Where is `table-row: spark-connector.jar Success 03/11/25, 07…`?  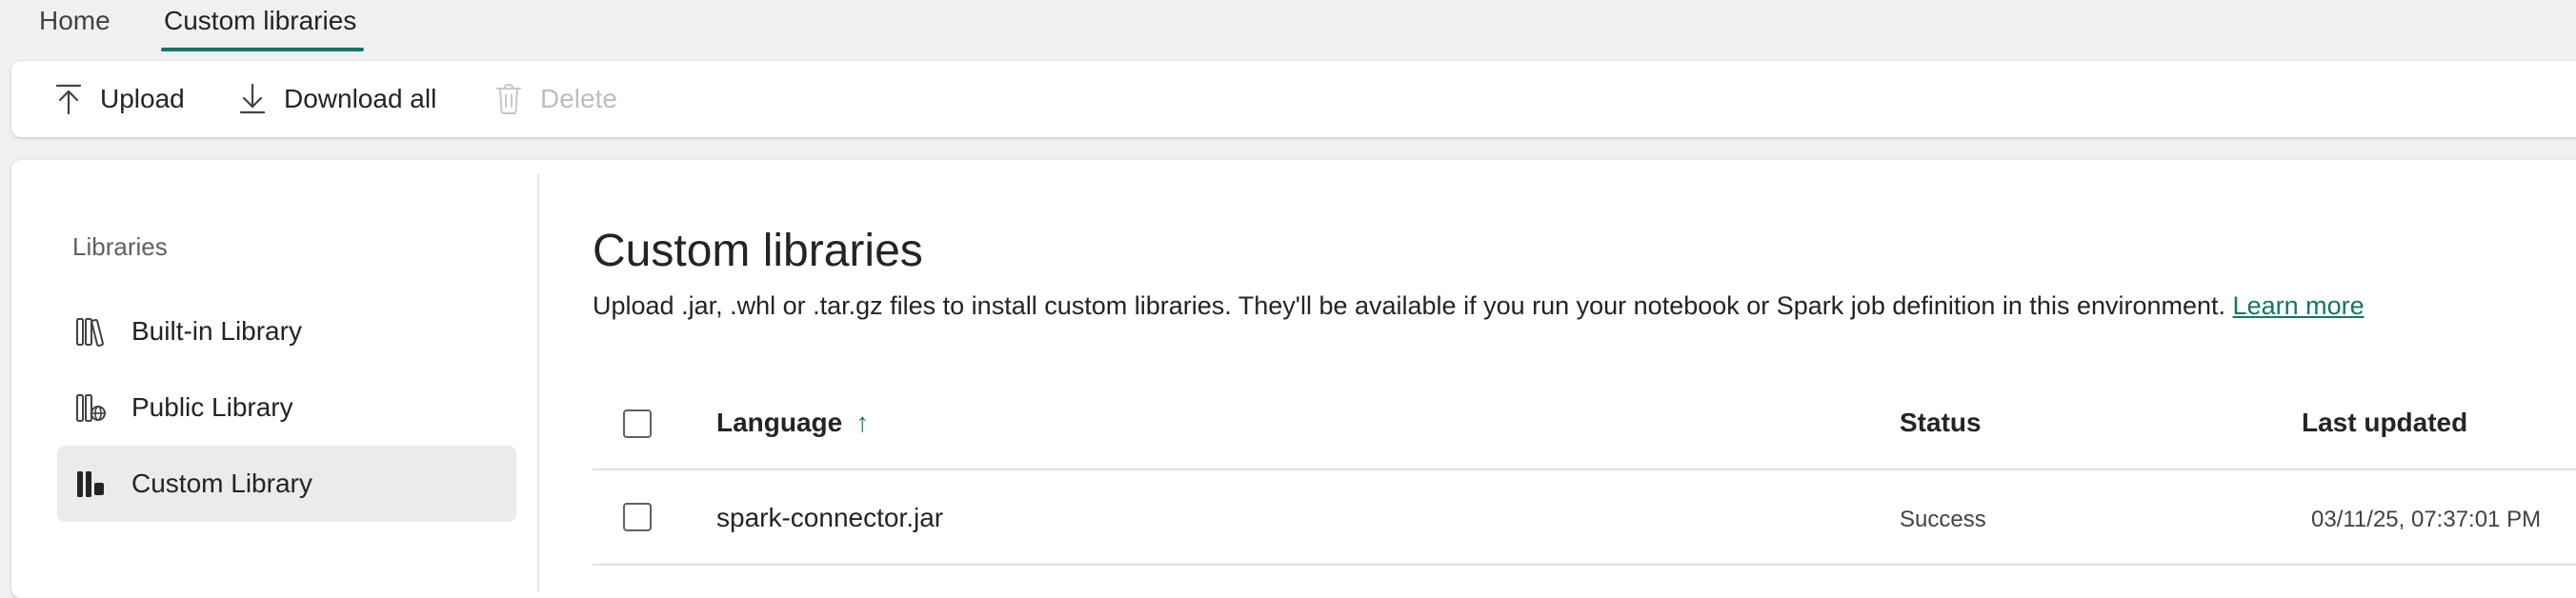
table-row: spark-connector.jar Success 03/11/25, 07… is located at coordinates (1585, 518).